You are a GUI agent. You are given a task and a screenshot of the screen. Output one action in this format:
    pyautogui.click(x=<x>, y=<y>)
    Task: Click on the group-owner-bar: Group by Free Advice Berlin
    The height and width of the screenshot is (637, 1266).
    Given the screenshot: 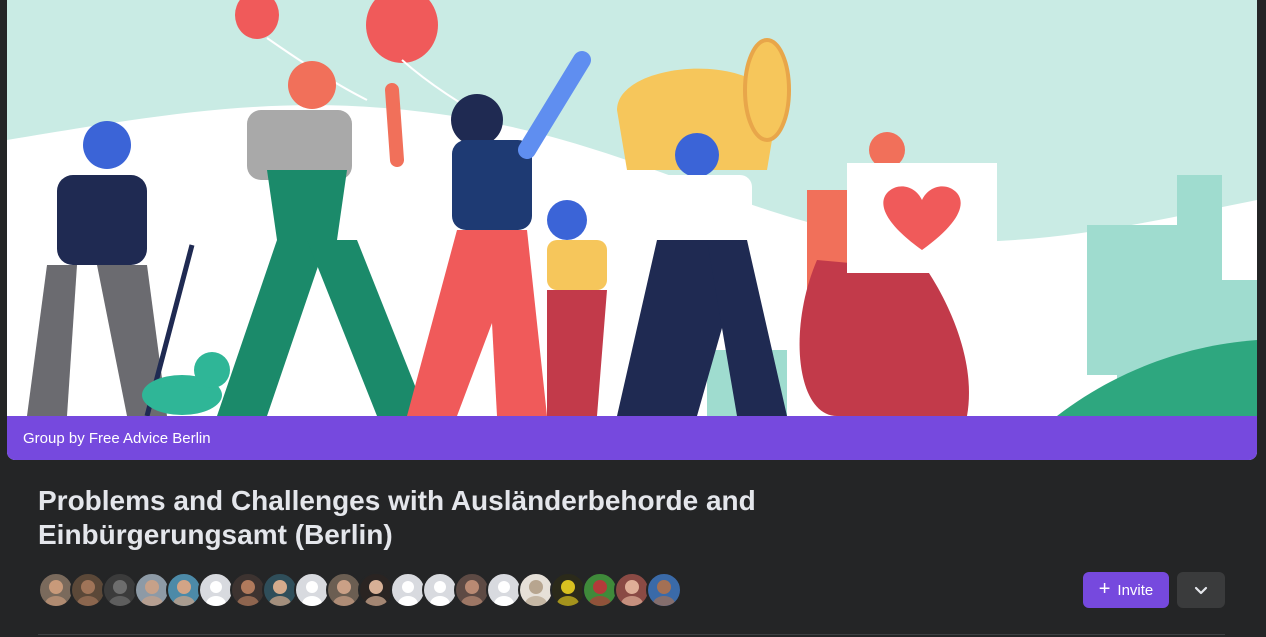 What is the action you would take?
    pyautogui.click(x=632, y=438)
    